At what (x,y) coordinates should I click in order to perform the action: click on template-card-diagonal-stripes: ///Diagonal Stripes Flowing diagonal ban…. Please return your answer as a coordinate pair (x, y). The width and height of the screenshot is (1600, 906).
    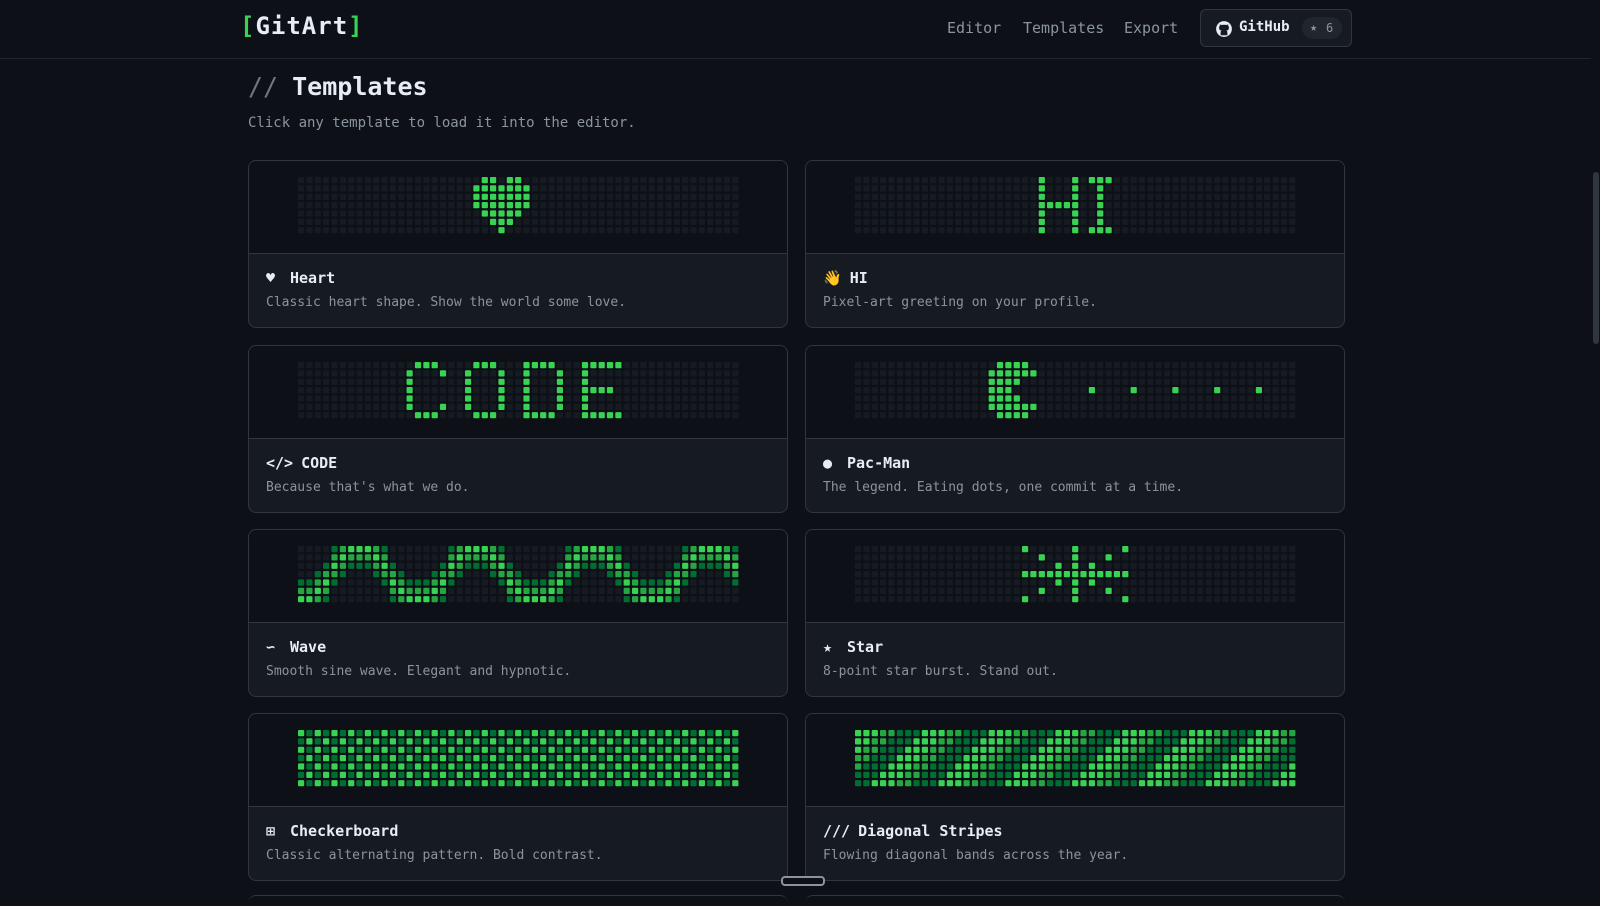
    Looking at the image, I should click on (1075, 797).